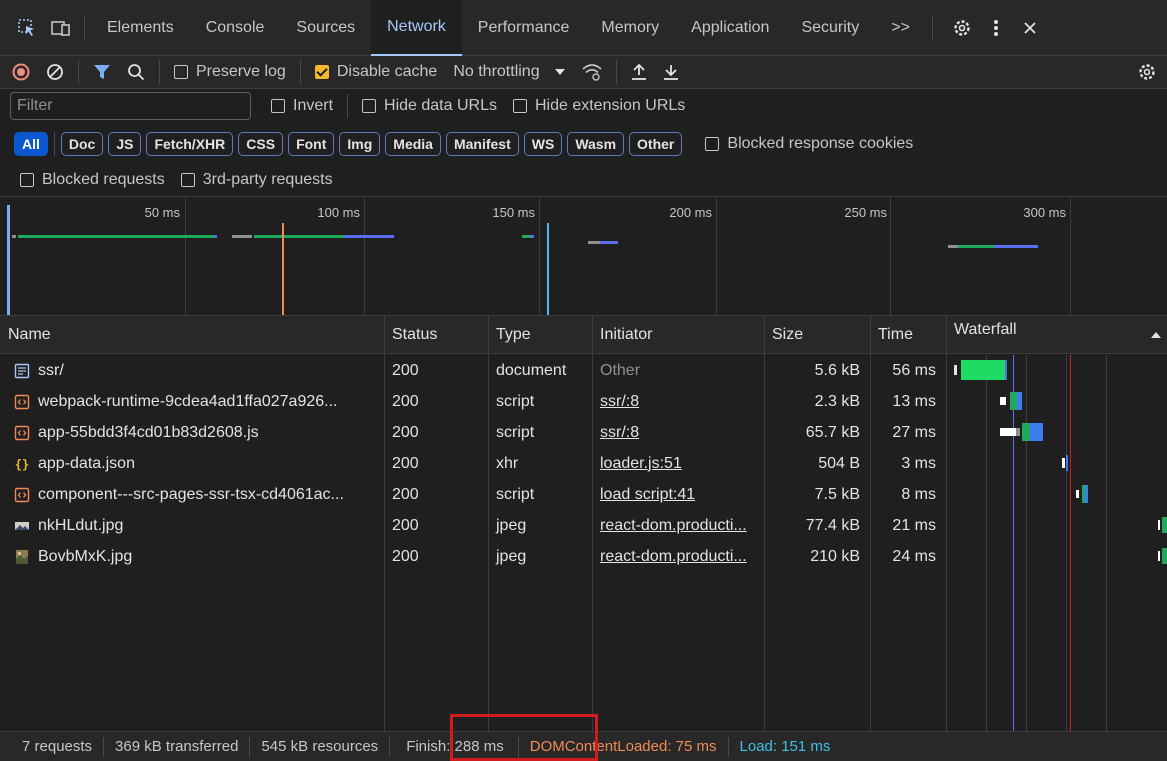 The width and height of the screenshot is (1167, 761). What do you see at coordinates (1011, 401) in the screenshot?
I see `waterfall-bar` at bounding box center [1011, 401].